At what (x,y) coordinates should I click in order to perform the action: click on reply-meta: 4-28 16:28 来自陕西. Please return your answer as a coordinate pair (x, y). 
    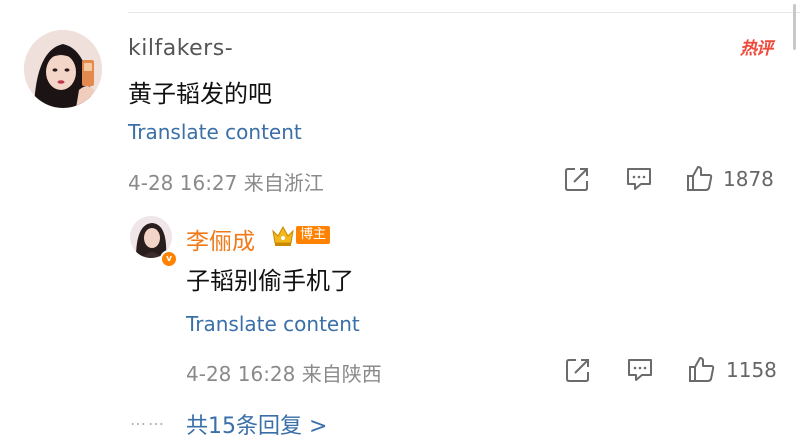
    Looking at the image, I should click on (284, 372).